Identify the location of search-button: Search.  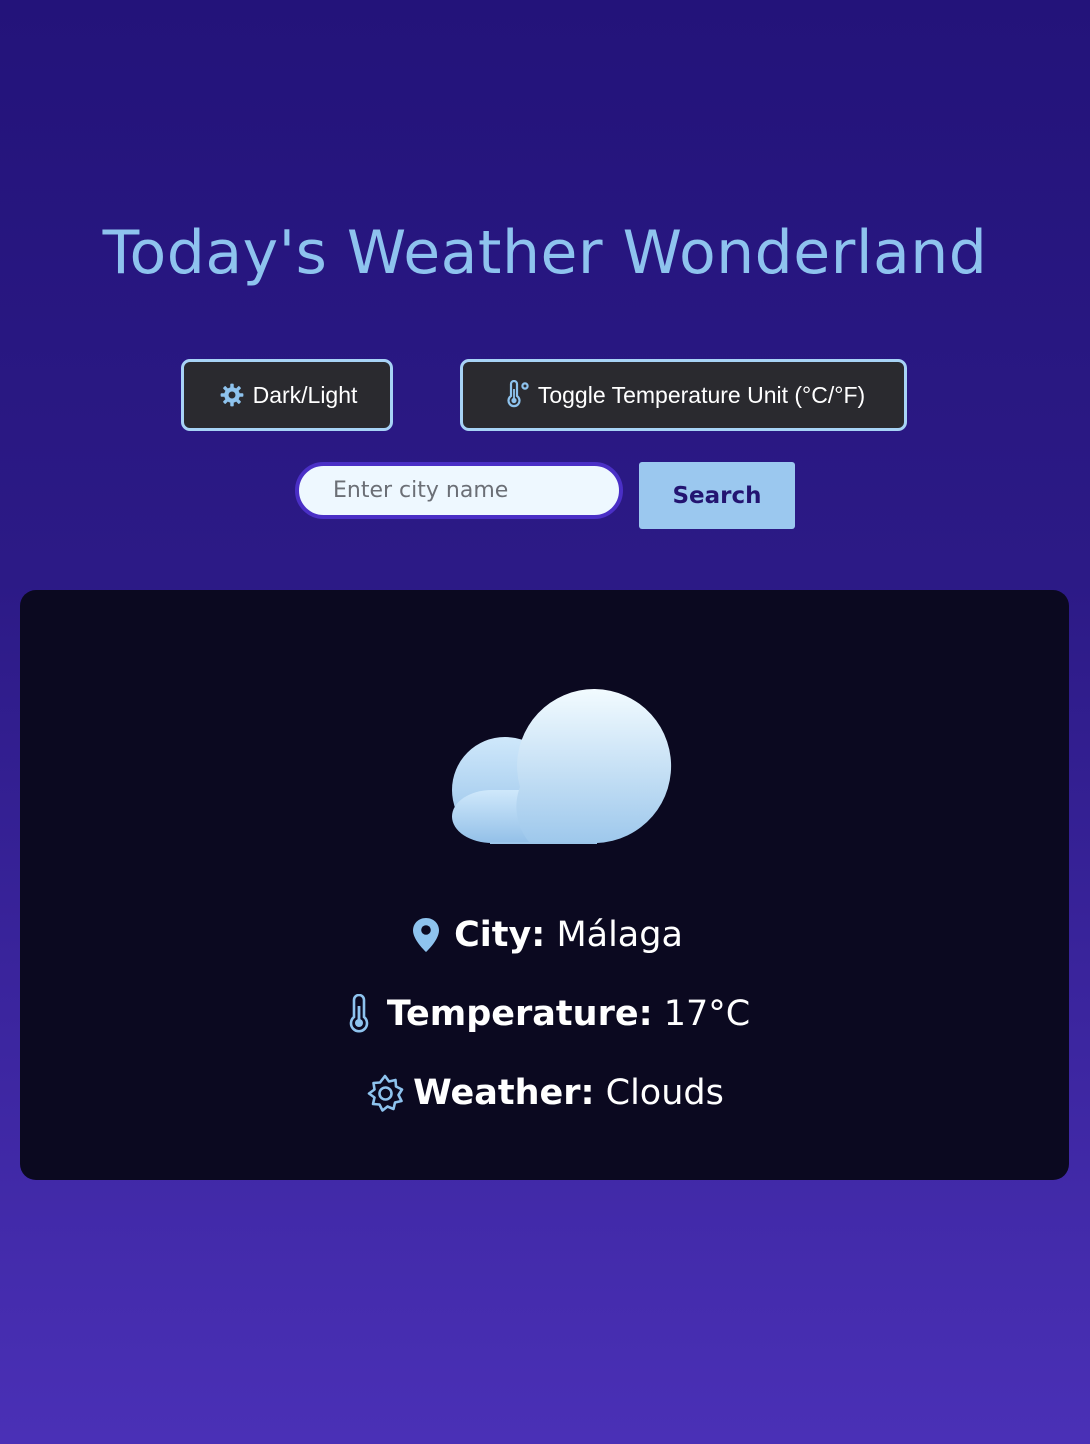
(717, 495).